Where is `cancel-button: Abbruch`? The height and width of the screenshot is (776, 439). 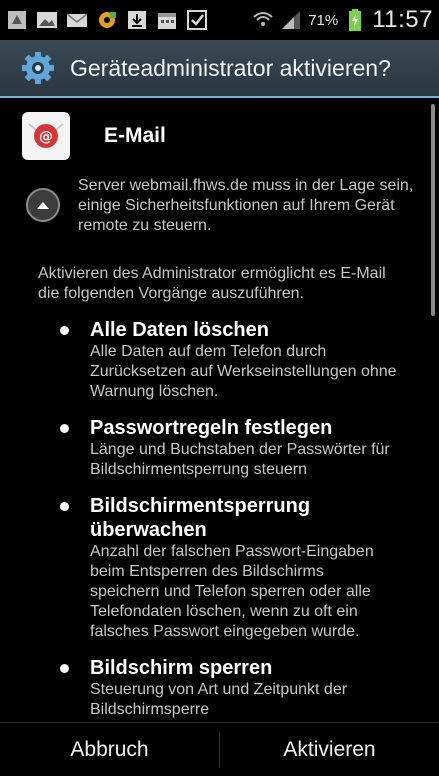
cancel-button: Abbruch is located at coordinates (109, 749).